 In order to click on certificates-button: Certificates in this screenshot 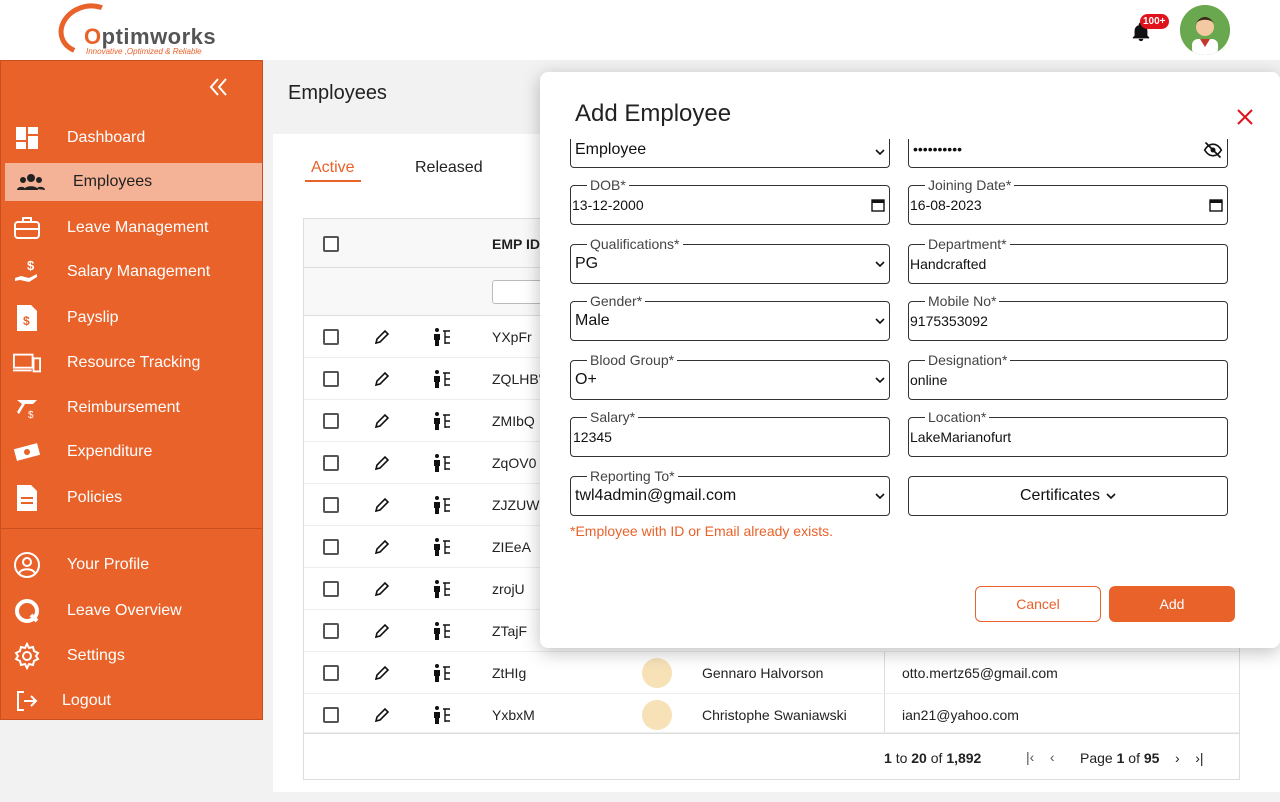, I will do `click(1068, 496)`.